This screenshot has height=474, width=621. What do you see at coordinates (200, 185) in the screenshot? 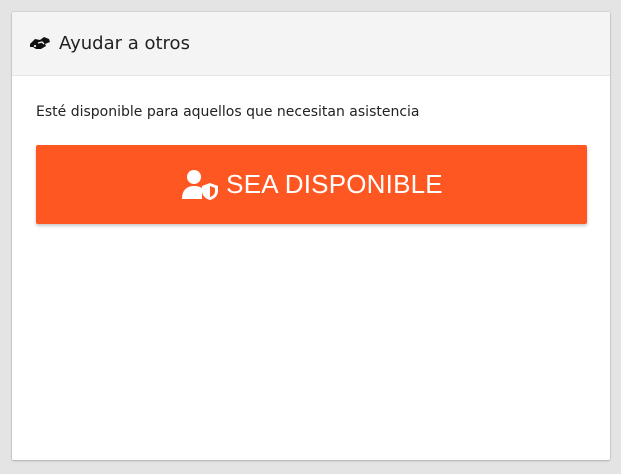
I see `user-shield-icon` at bounding box center [200, 185].